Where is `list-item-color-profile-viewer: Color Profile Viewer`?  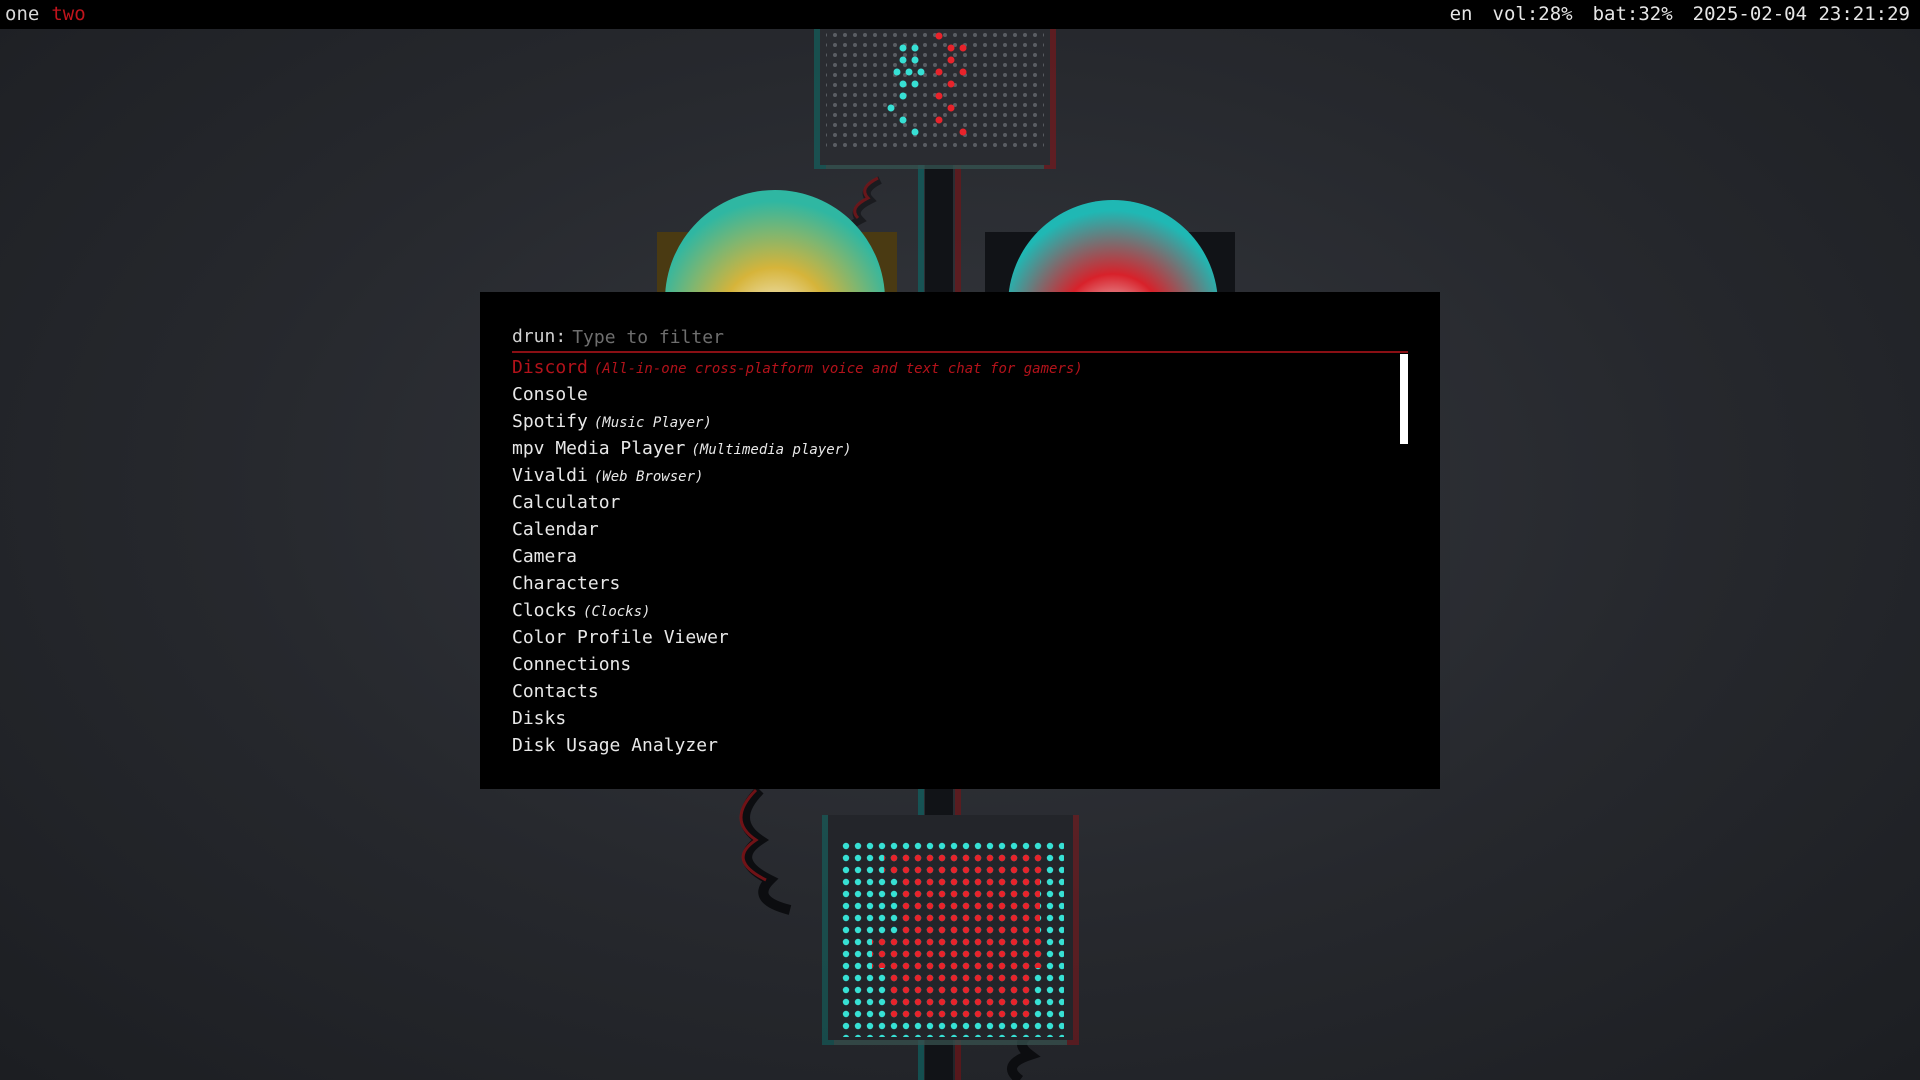 list-item-color-profile-viewer: Color Profile Viewer is located at coordinates (947, 637).